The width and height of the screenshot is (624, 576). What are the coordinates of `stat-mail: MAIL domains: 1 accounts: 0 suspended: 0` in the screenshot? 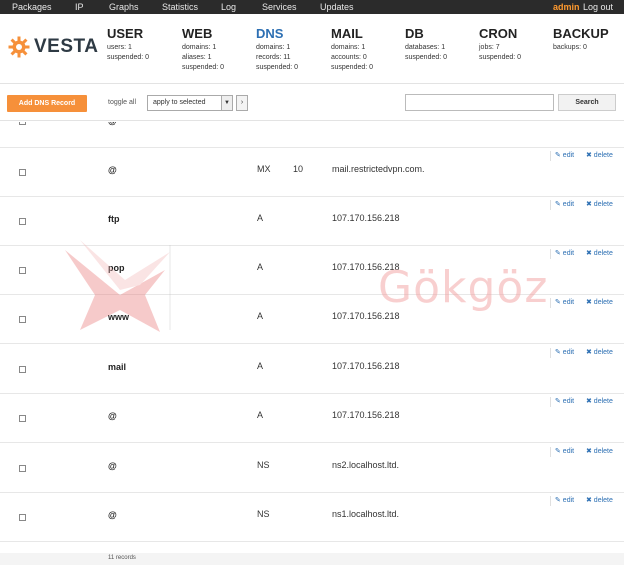 It's located at (352, 49).